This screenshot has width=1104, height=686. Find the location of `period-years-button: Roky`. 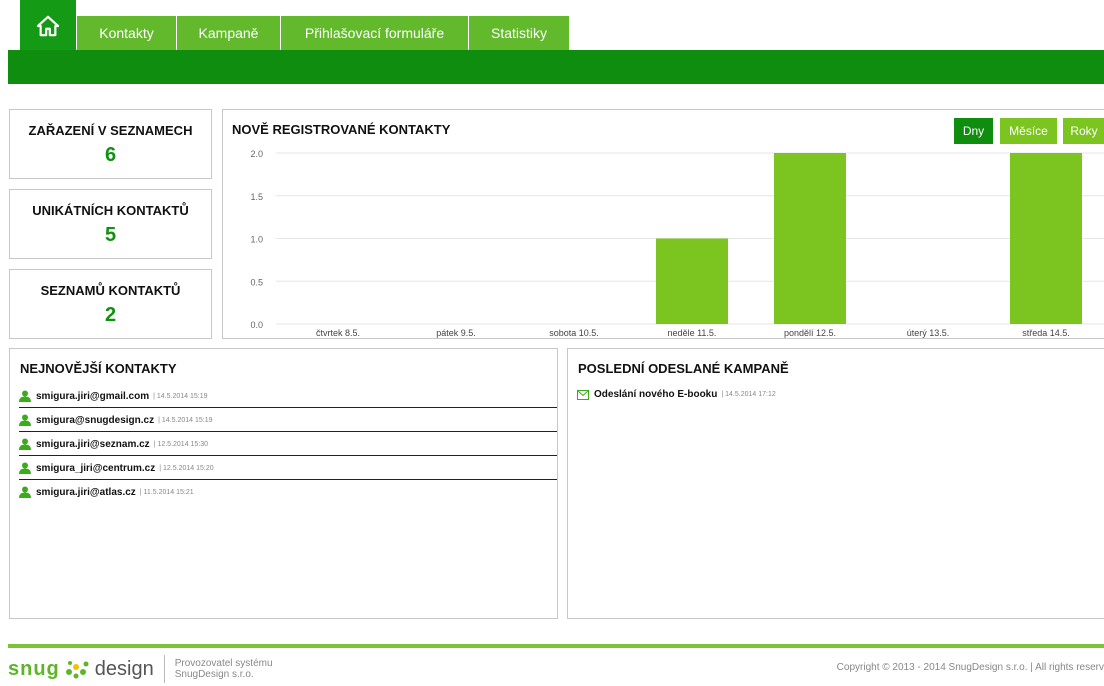

period-years-button: Roky is located at coordinates (1083, 131).